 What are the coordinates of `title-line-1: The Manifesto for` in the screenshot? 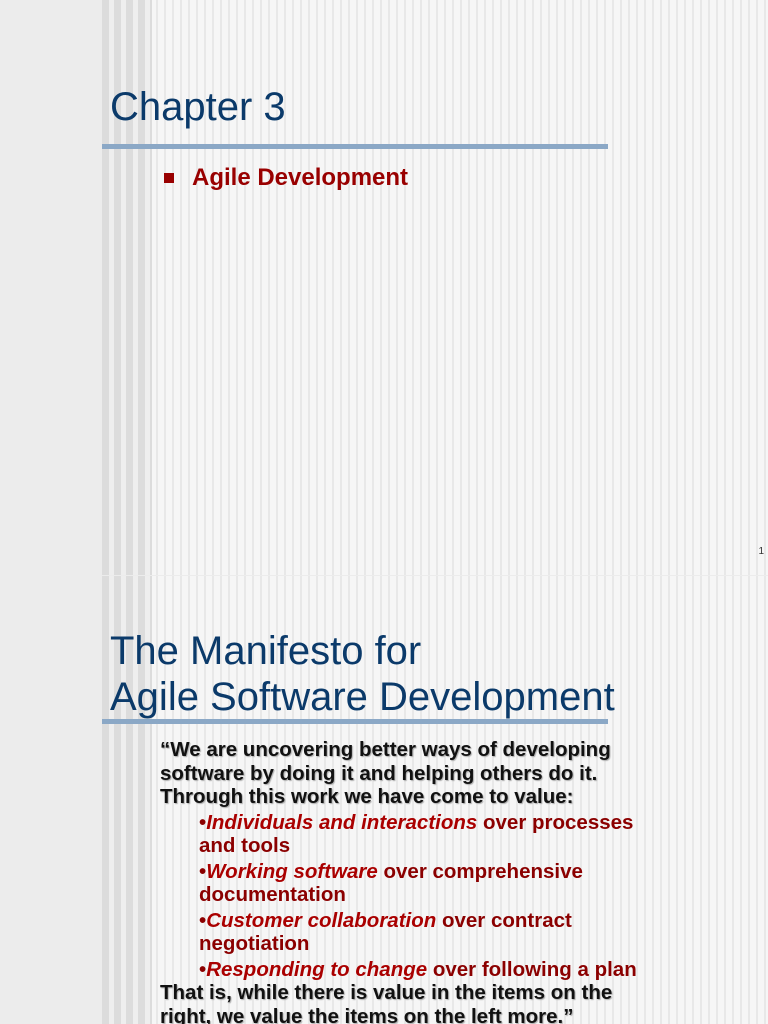 It's located at (266, 651).